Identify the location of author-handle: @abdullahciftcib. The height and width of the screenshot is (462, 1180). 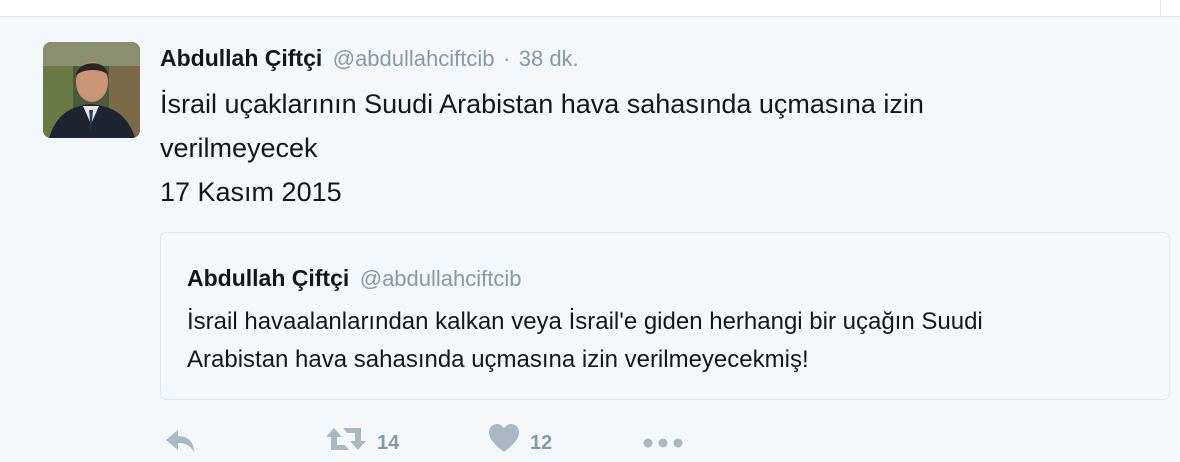
(414, 58).